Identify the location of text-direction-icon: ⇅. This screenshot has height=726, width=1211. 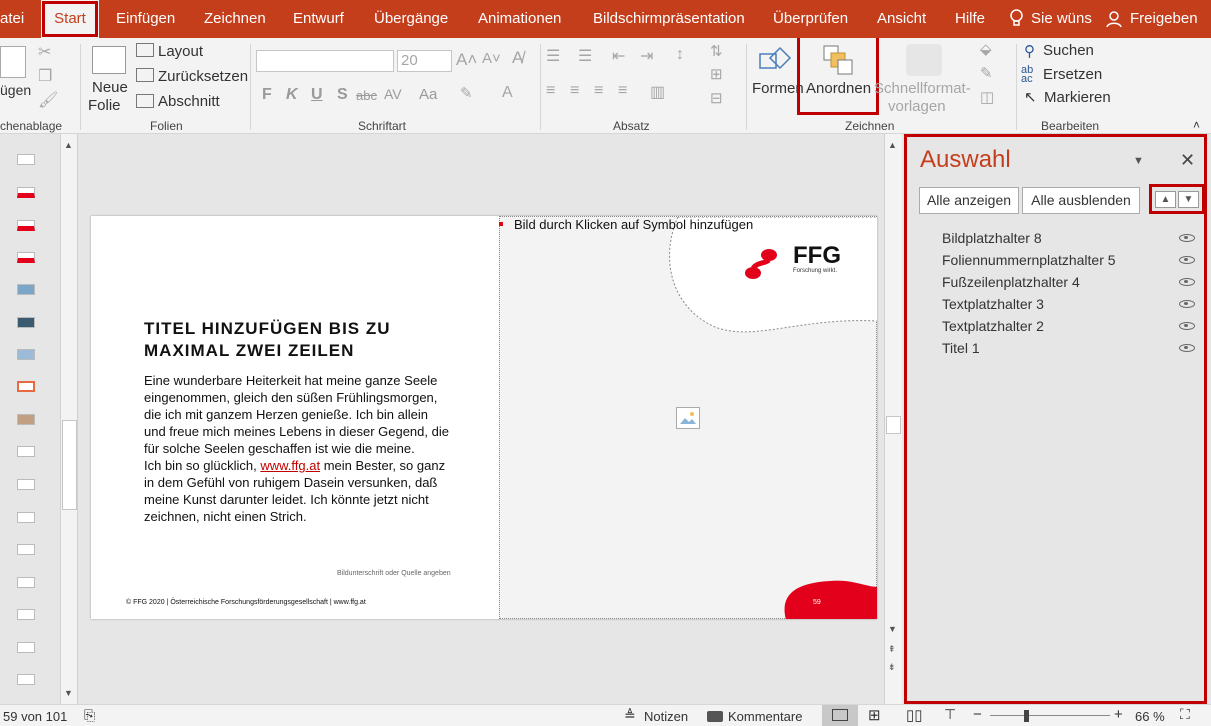
(716, 51).